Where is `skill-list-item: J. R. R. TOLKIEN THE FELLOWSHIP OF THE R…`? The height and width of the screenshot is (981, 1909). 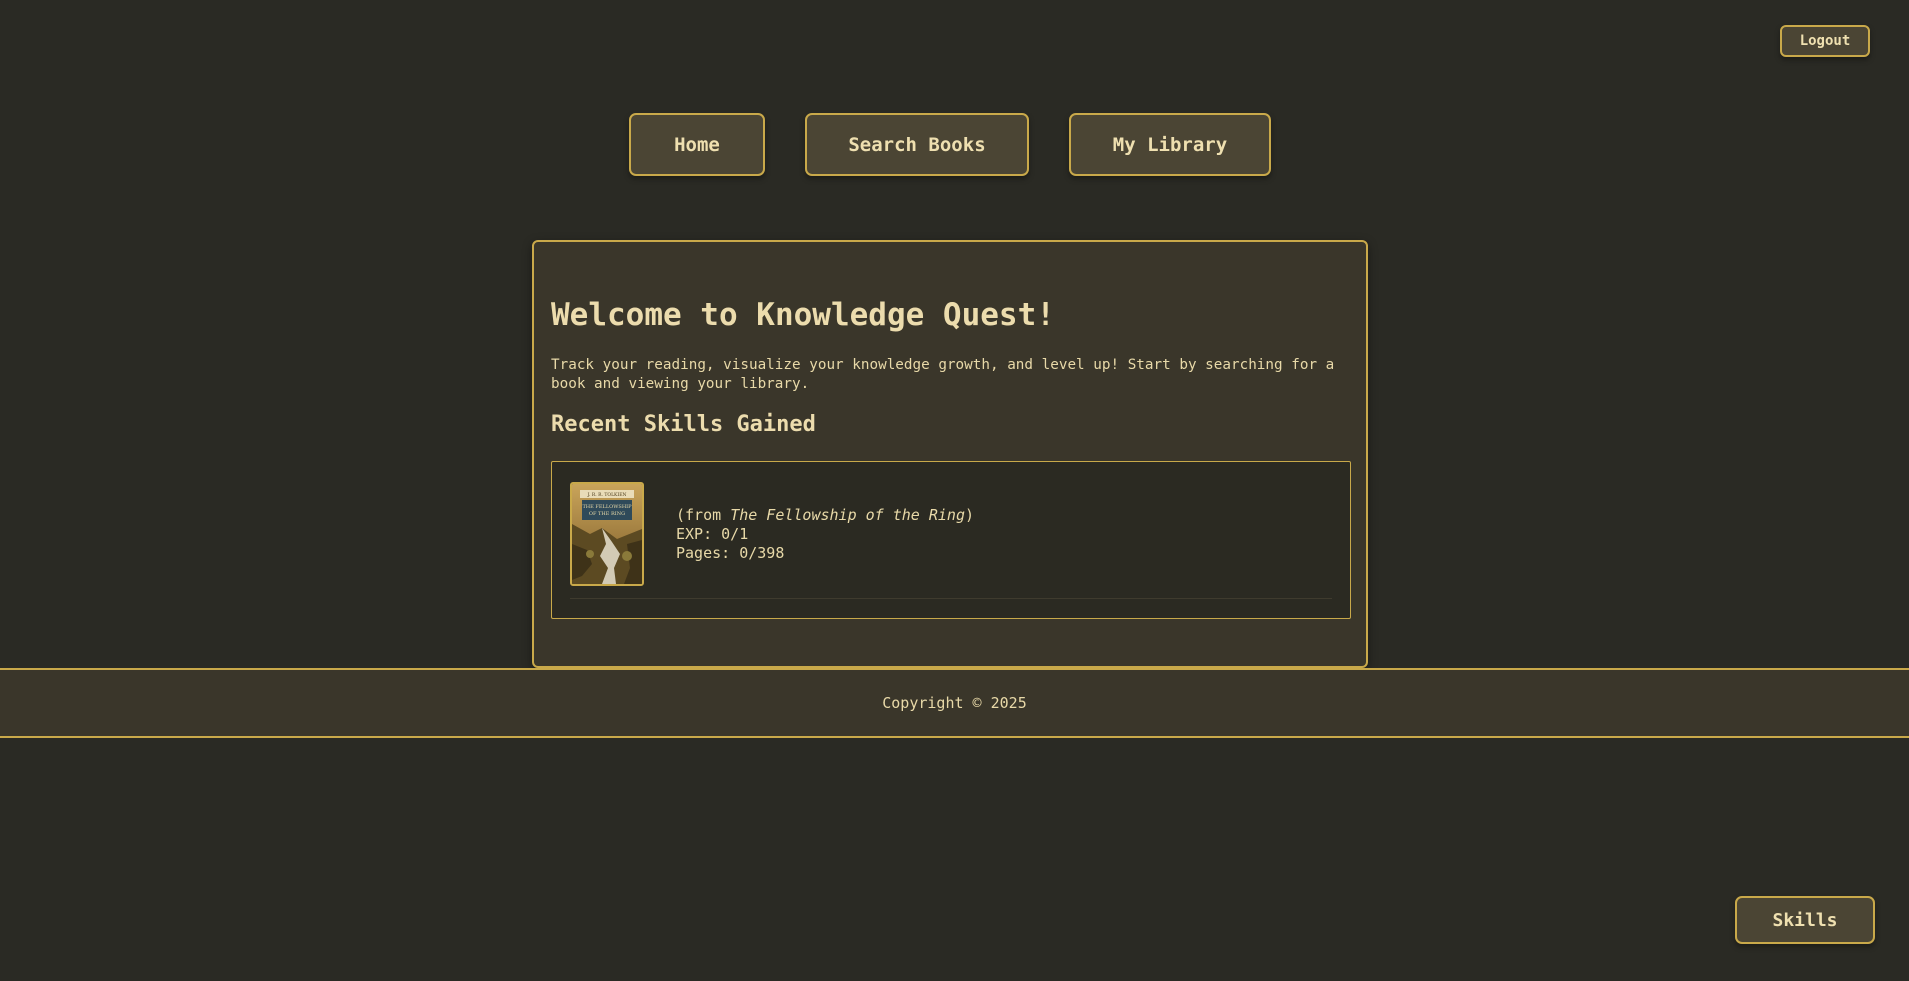 skill-list-item: J. R. R. TOLKIEN THE FELLOWSHIP OF THE R… is located at coordinates (951, 540).